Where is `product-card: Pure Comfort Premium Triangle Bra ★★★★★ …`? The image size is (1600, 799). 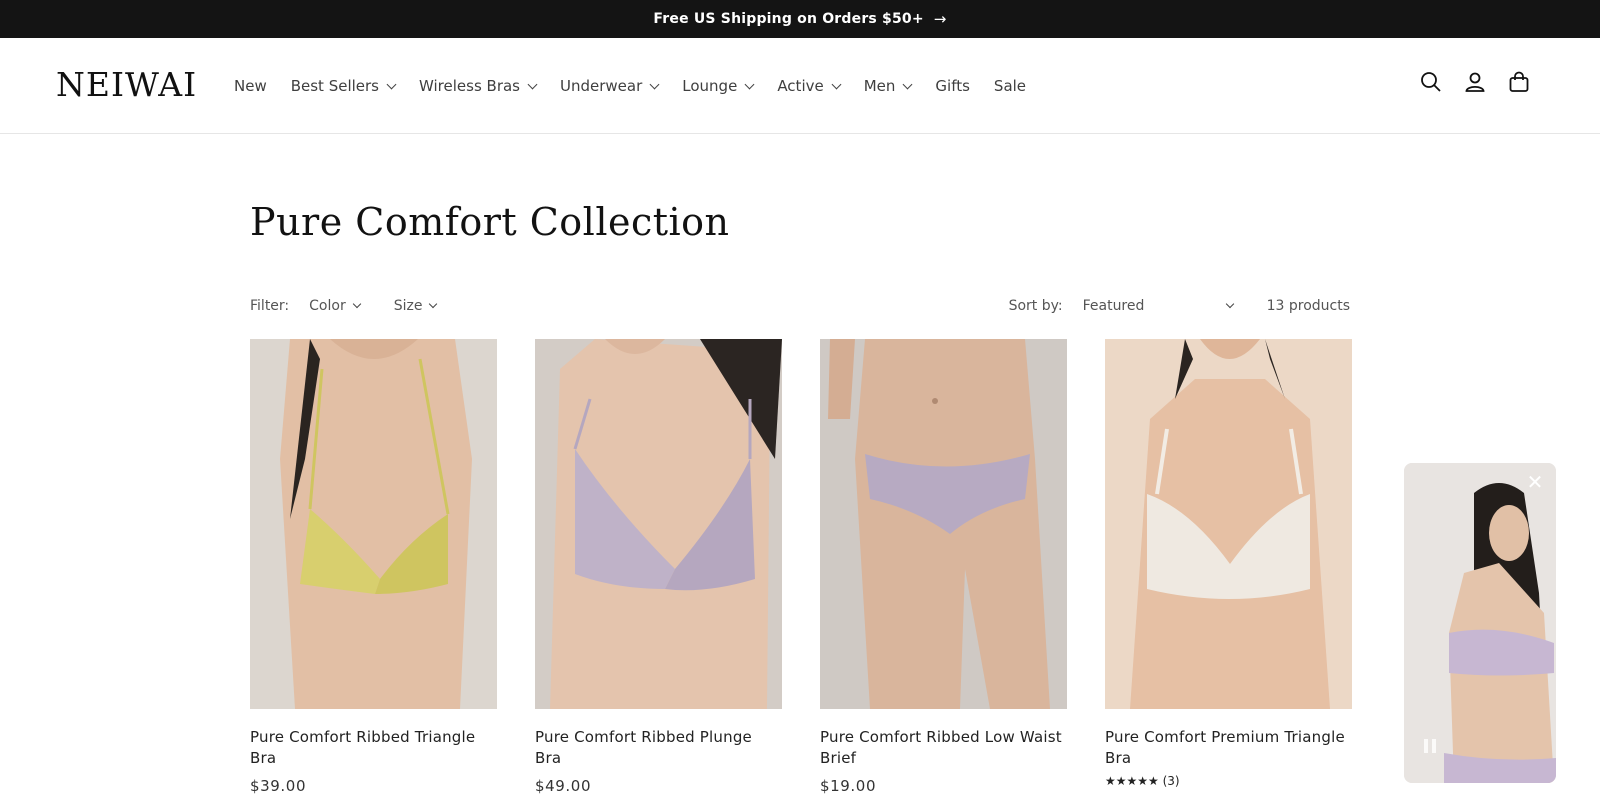
product-card: Pure Comfort Premium Triangle Bra ★★★★★ … is located at coordinates (1228, 567).